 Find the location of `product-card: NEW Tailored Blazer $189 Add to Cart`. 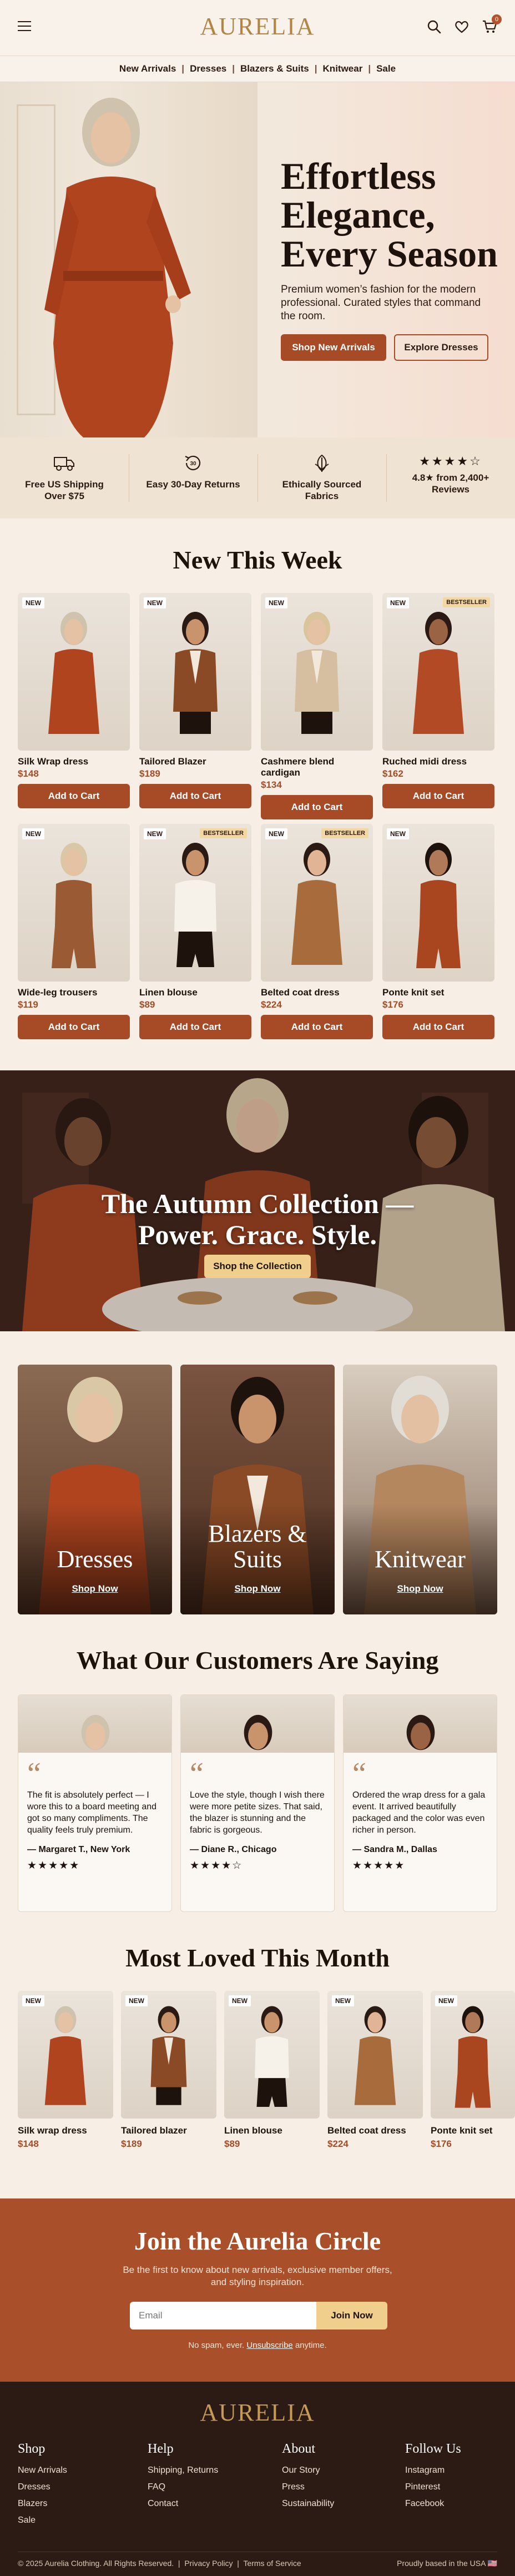

product-card: NEW Tailored Blazer $189 Add to Cart is located at coordinates (195, 701).